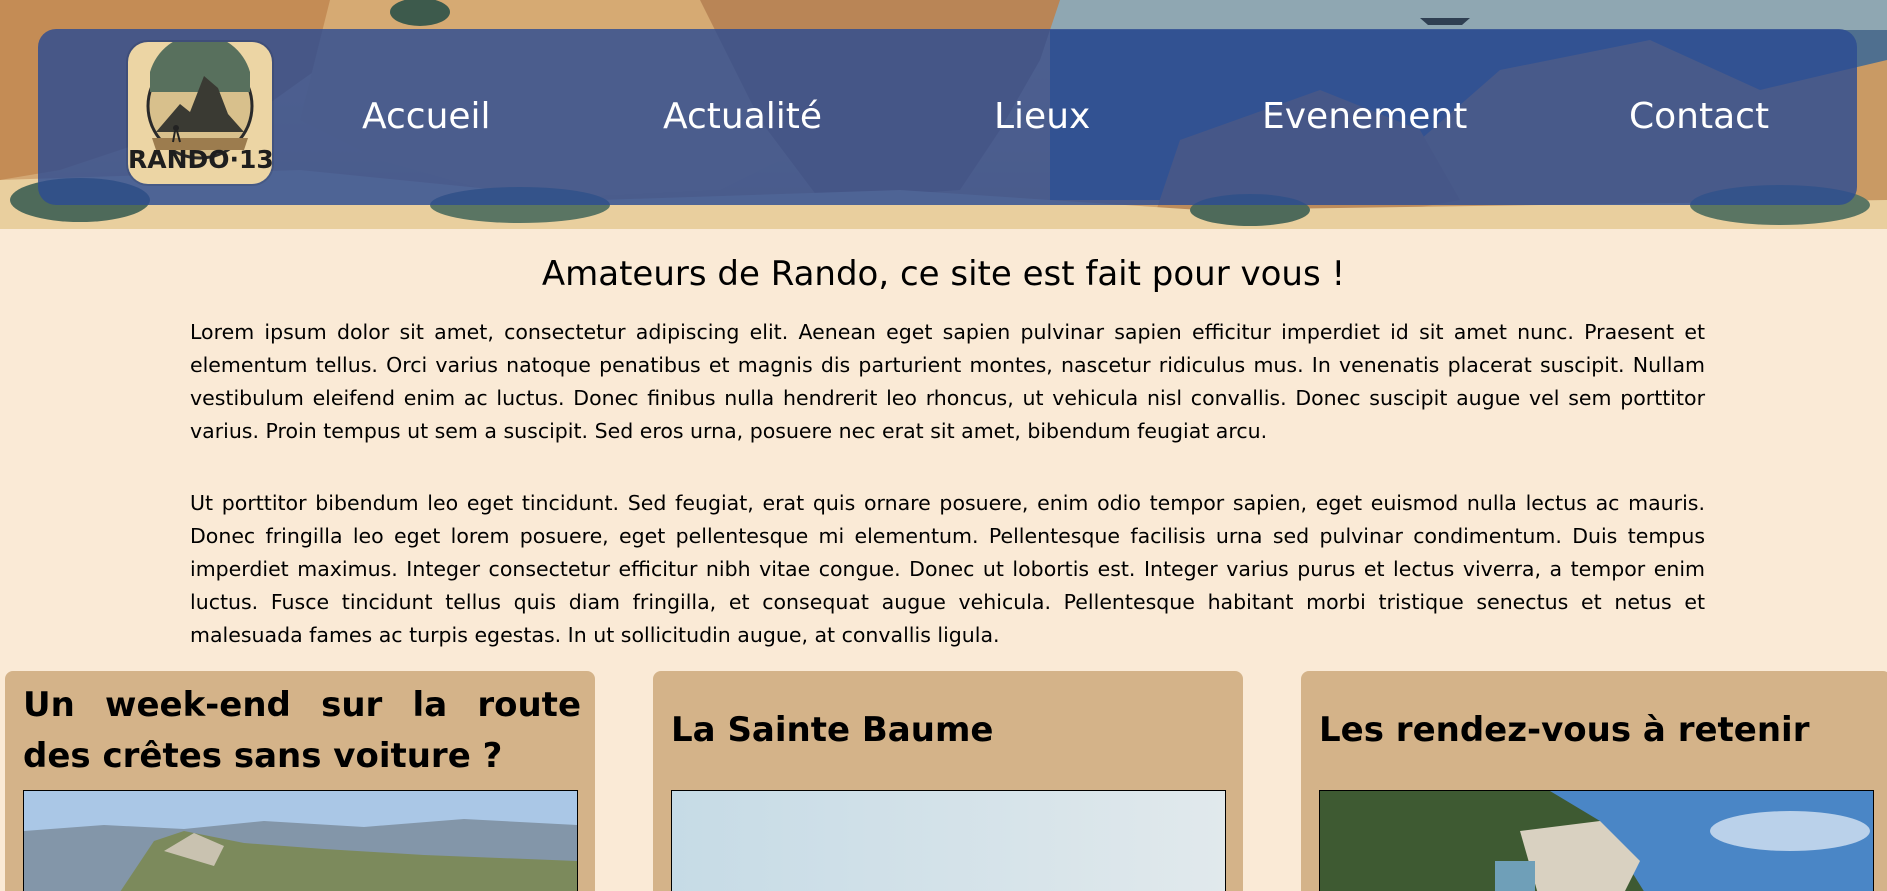 The width and height of the screenshot is (1887, 891). I want to click on nav-item-lieux: Lieux, so click(1042, 117).